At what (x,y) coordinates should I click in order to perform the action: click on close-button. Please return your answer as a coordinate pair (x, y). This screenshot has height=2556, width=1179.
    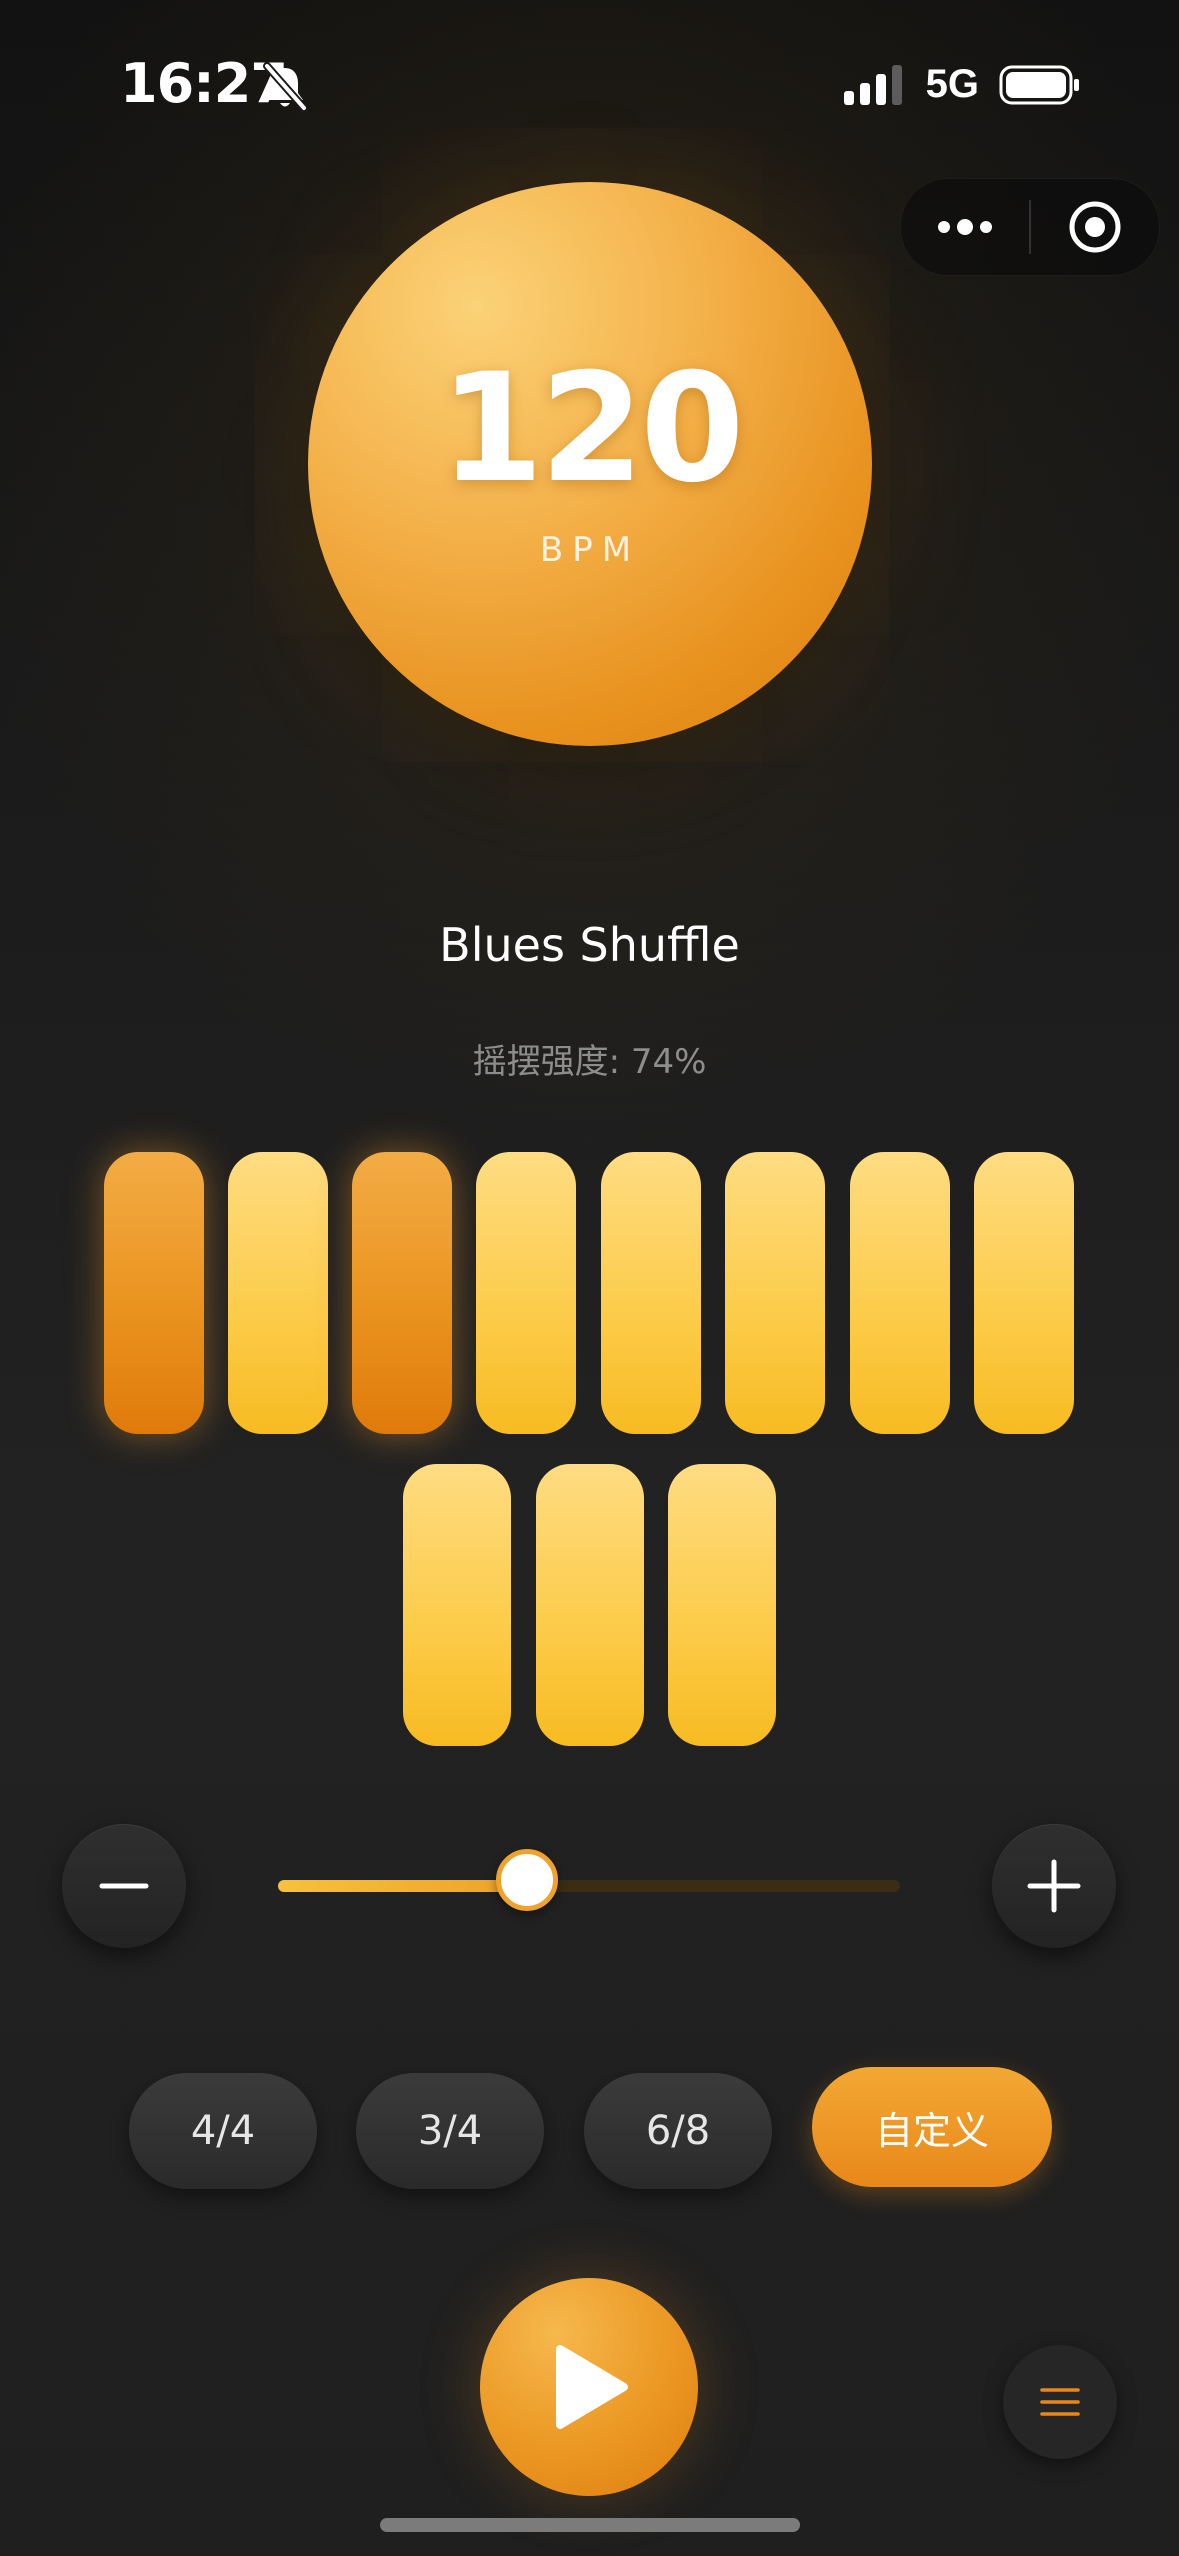
    Looking at the image, I should click on (1095, 227).